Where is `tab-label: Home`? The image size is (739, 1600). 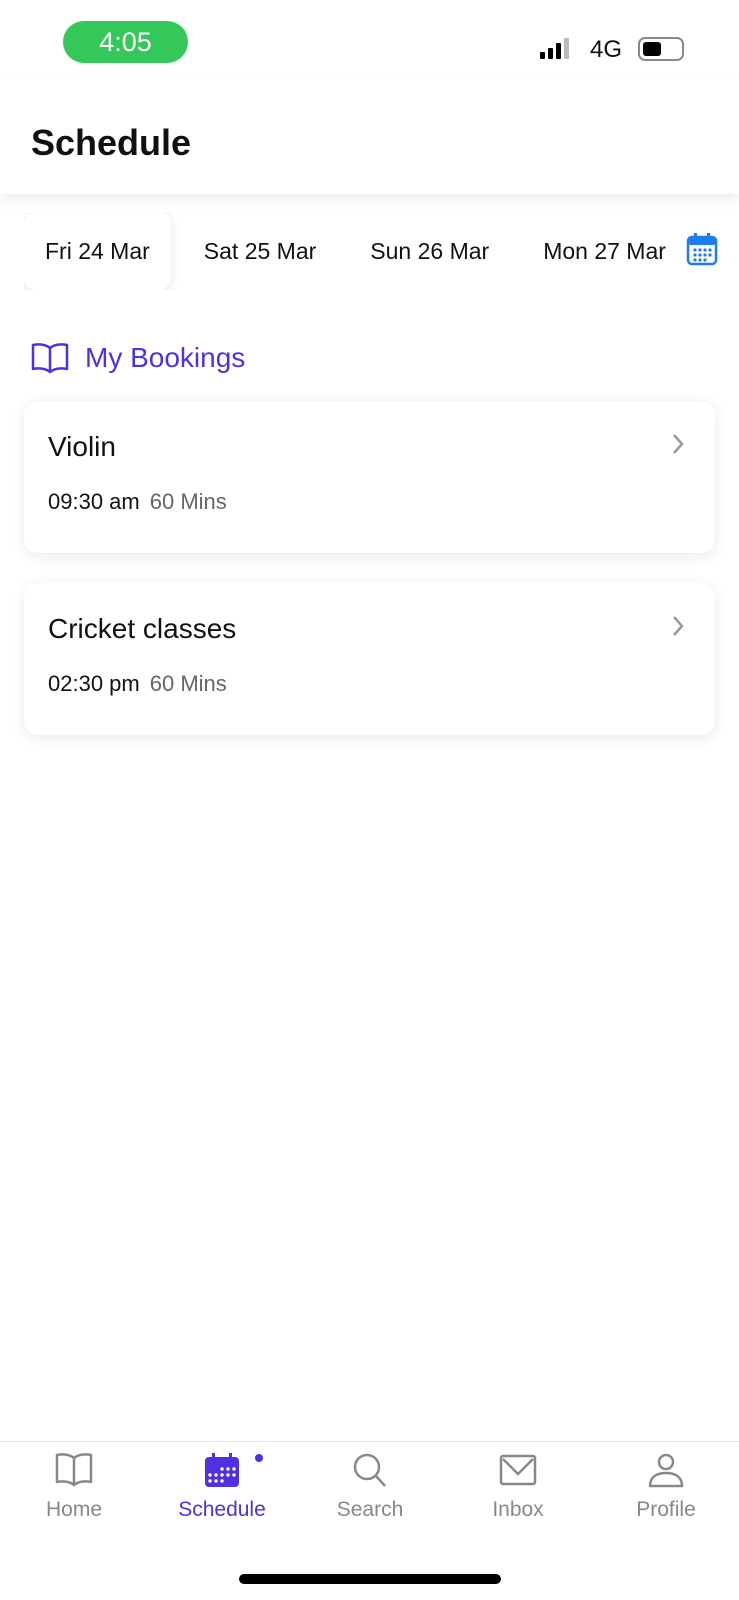
tab-label: Home is located at coordinates (74, 1509).